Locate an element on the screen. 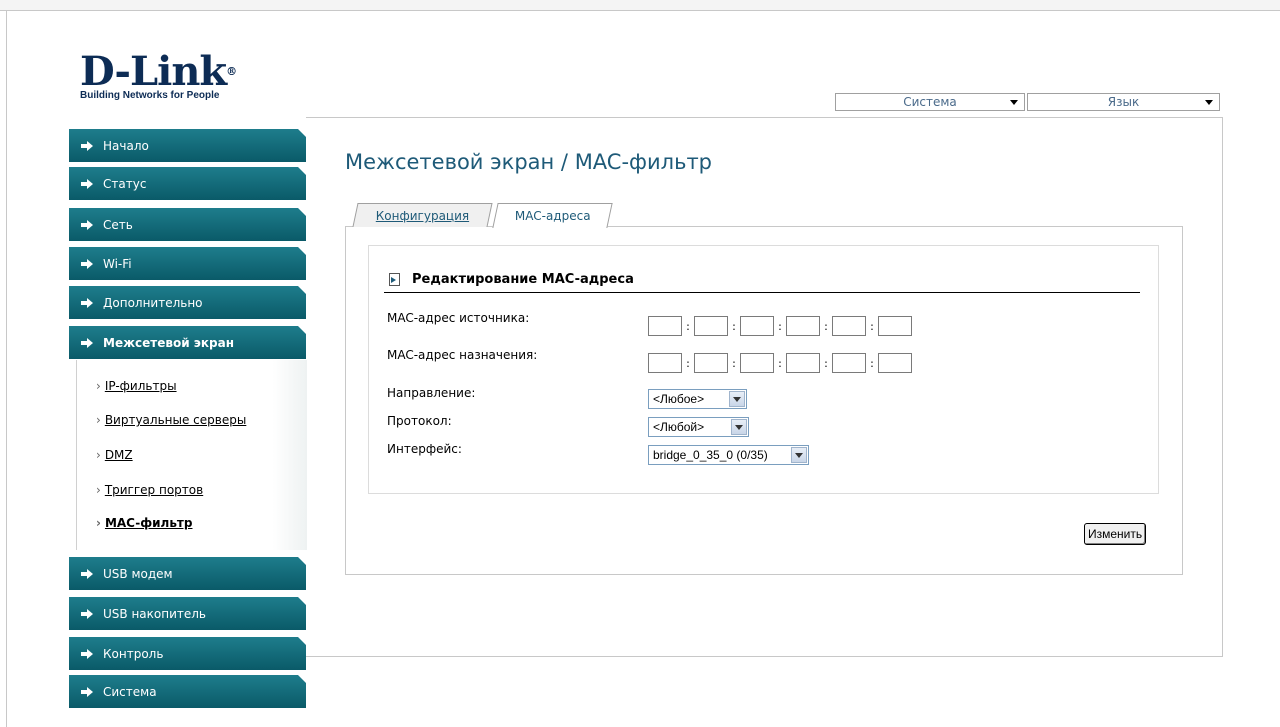 The image size is (1280, 727). direction-select: <Любое> is located at coordinates (697, 399).